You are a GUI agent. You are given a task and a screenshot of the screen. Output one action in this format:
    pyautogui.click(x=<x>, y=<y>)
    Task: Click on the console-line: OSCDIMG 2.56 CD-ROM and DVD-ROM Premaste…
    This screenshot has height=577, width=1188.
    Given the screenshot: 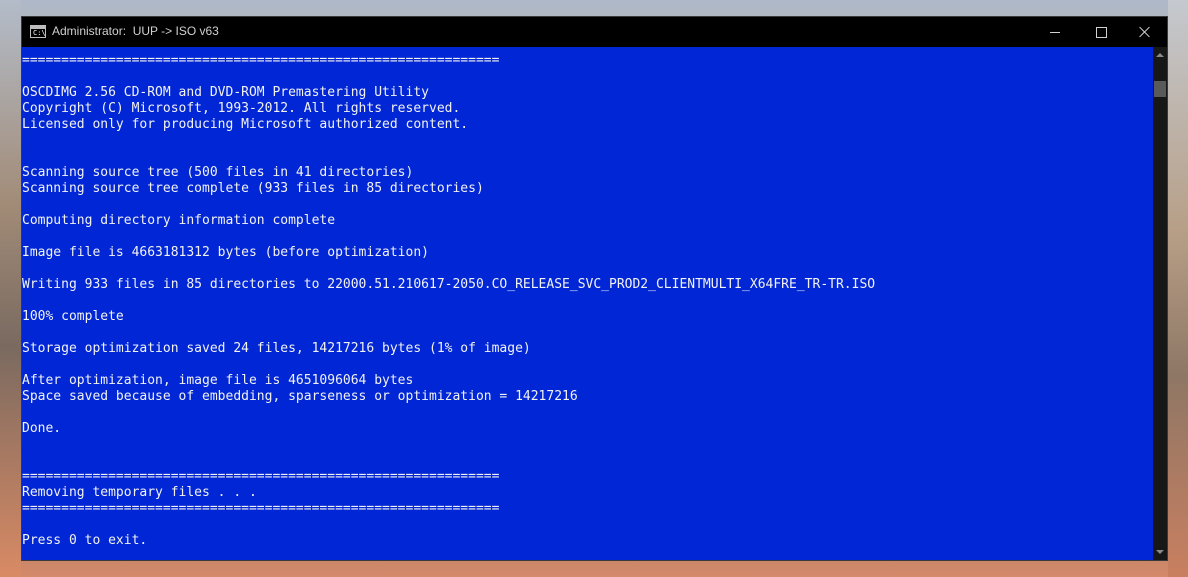 What is the action you would take?
    pyautogui.click(x=225, y=92)
    